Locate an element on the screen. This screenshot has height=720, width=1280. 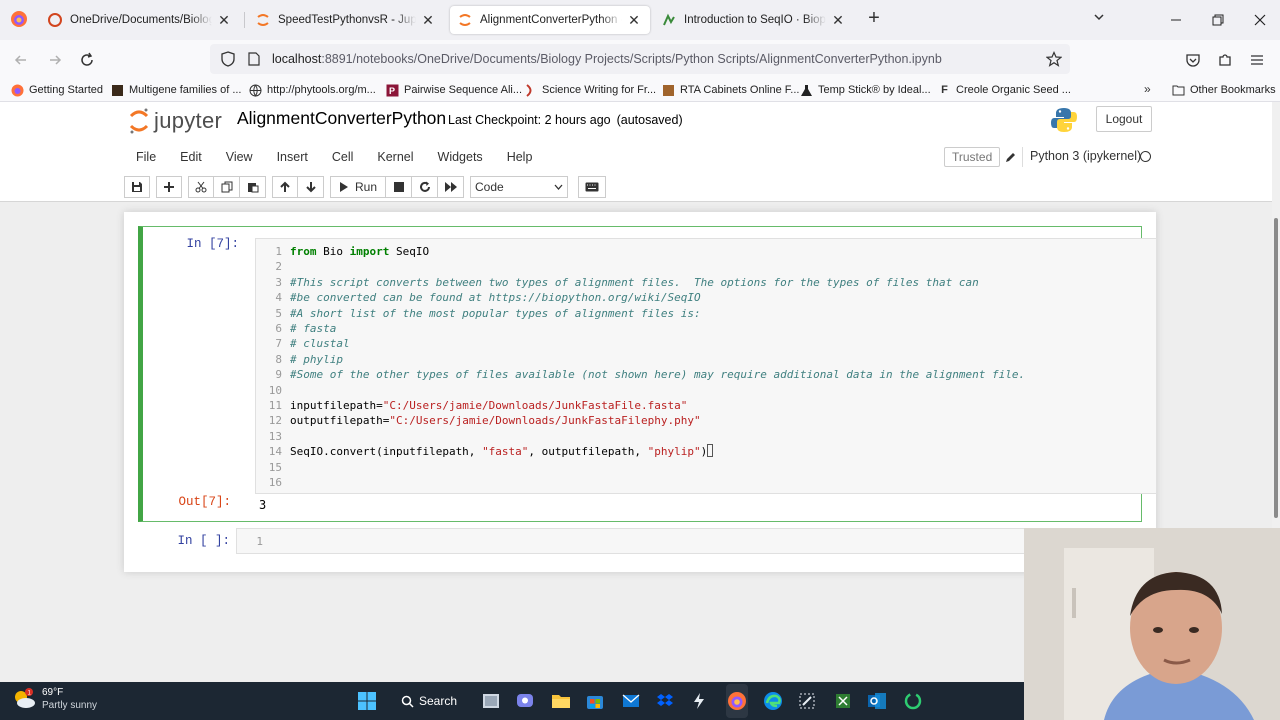
restart-button is located at coordinates (425, 187).